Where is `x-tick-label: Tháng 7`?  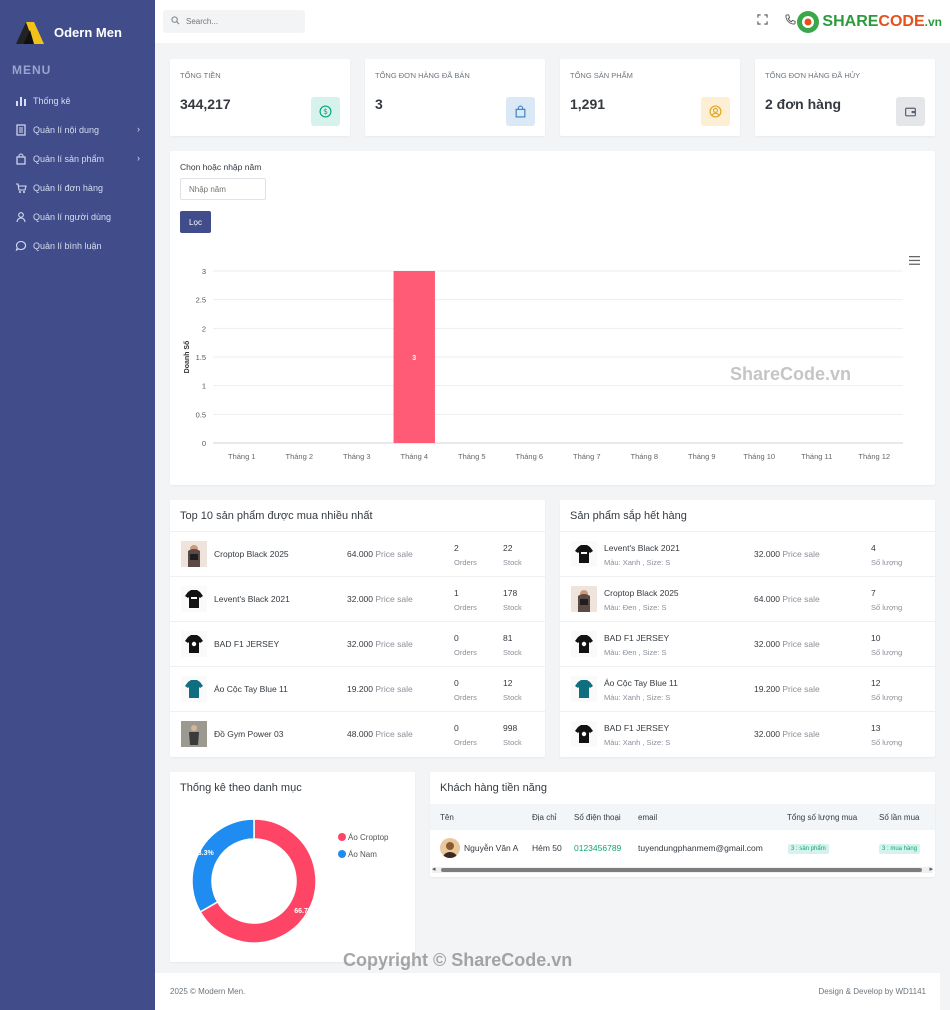
x-tick-label: Tháng 7 is located at coordinates (587, 456).